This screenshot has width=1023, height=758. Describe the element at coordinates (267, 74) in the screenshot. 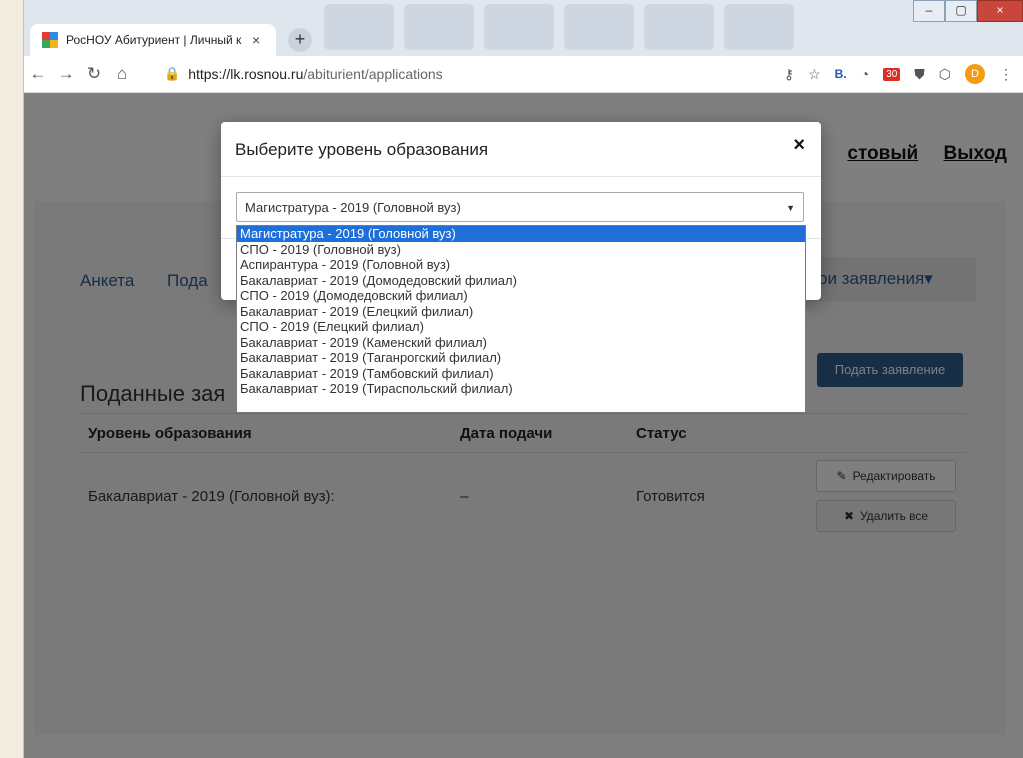

I see `url-host: lk.rosnou.ru` at that location.